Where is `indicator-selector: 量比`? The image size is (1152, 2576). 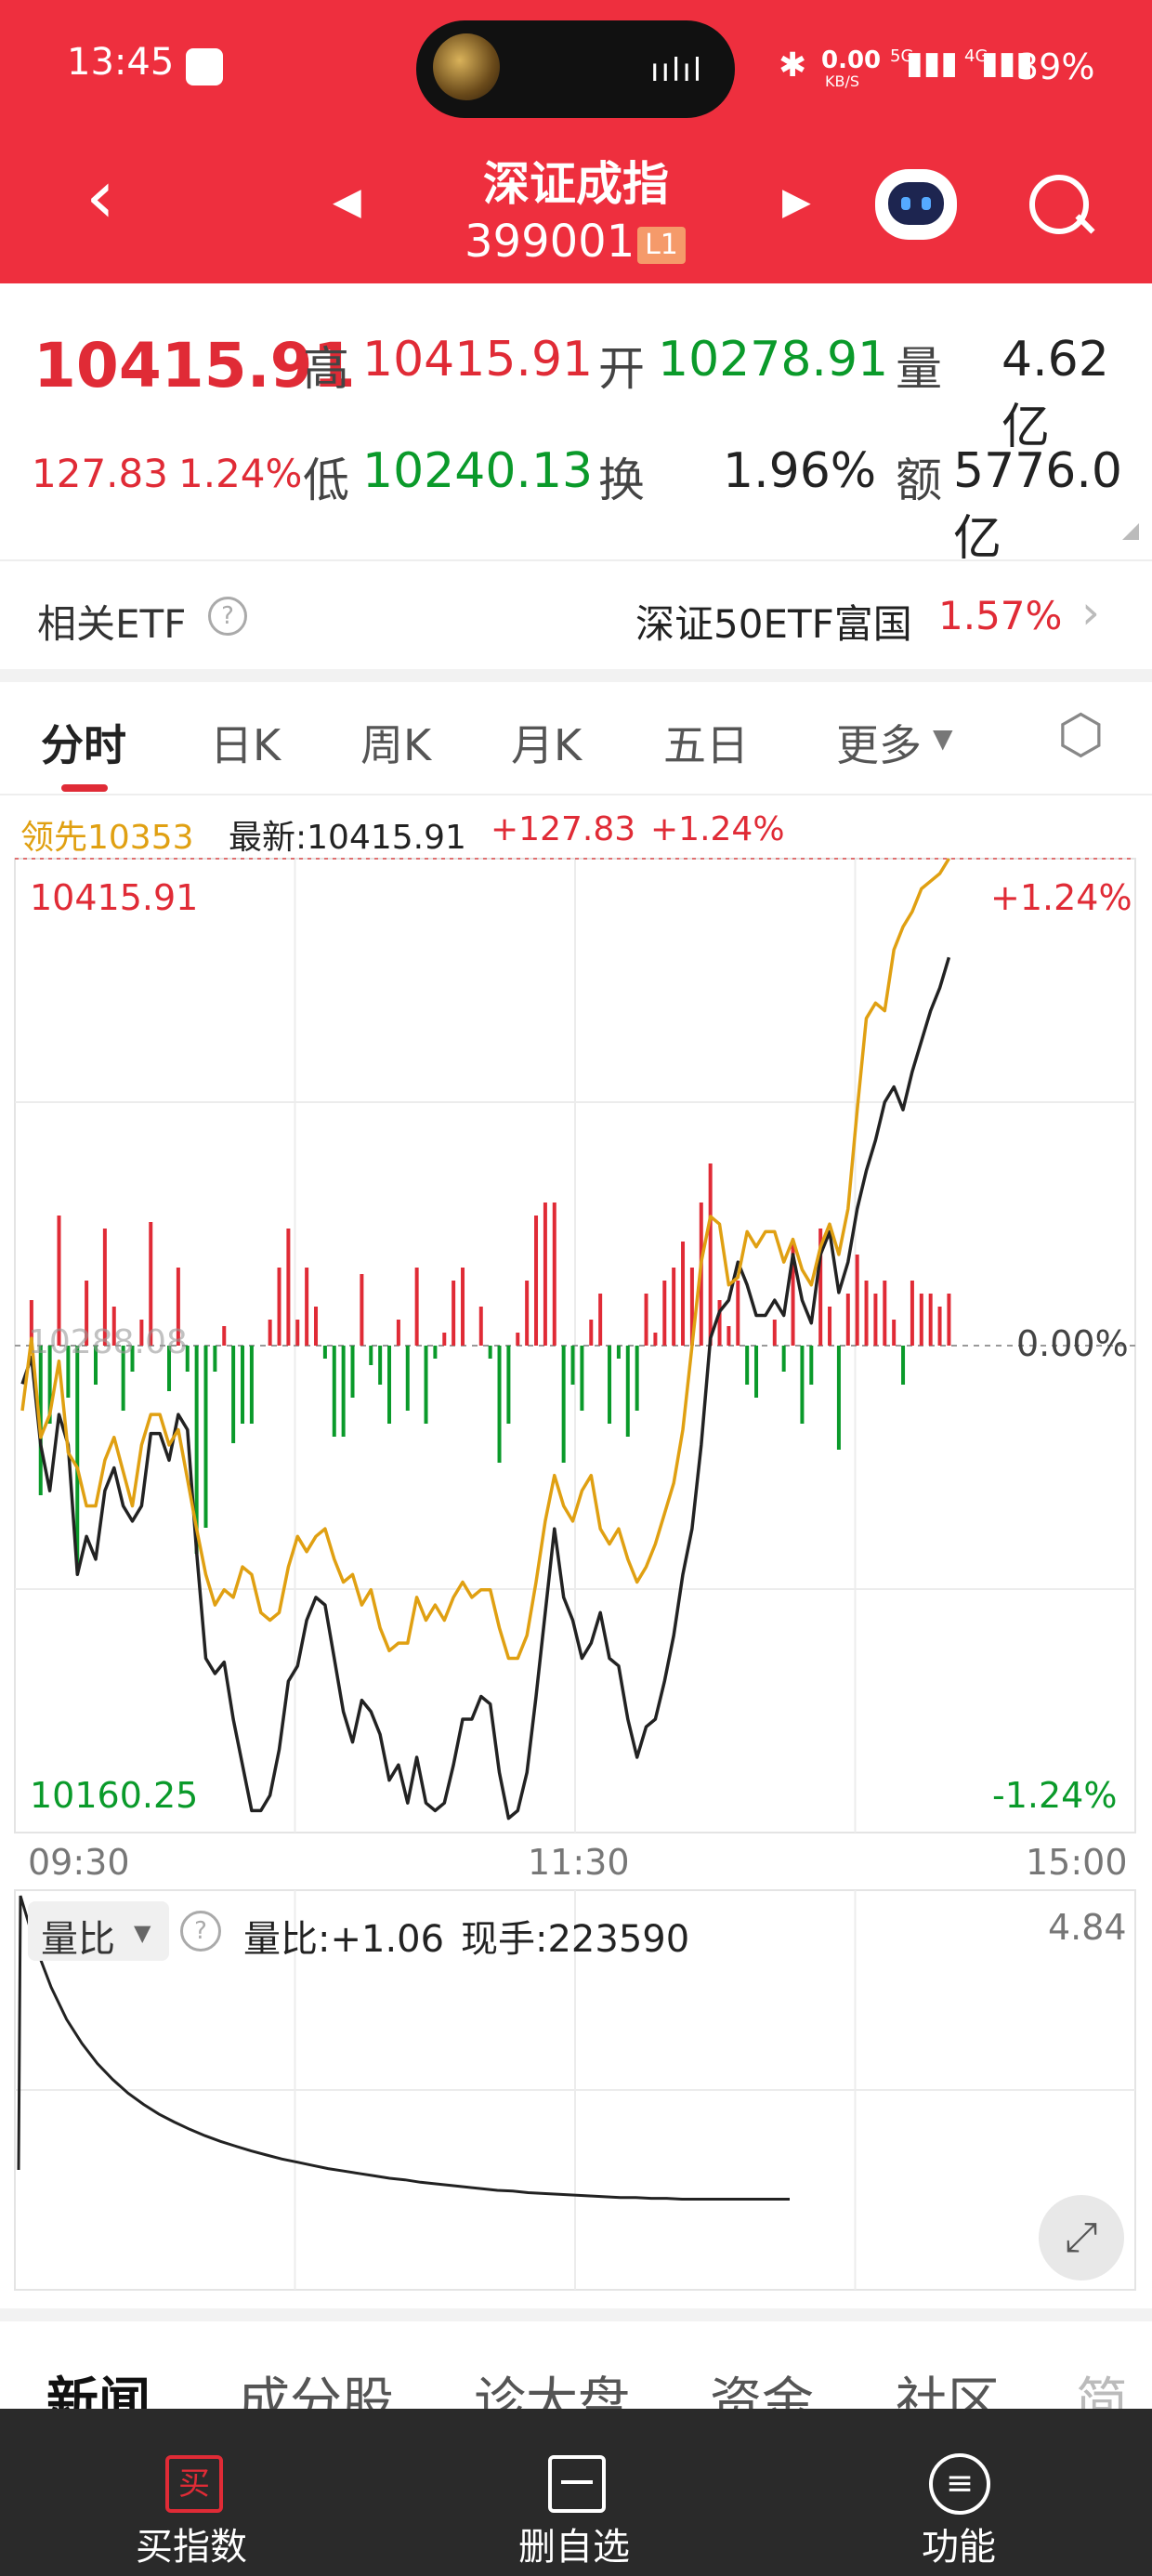
indicator-selector: 量比 is located at coordinates (78, 1936).